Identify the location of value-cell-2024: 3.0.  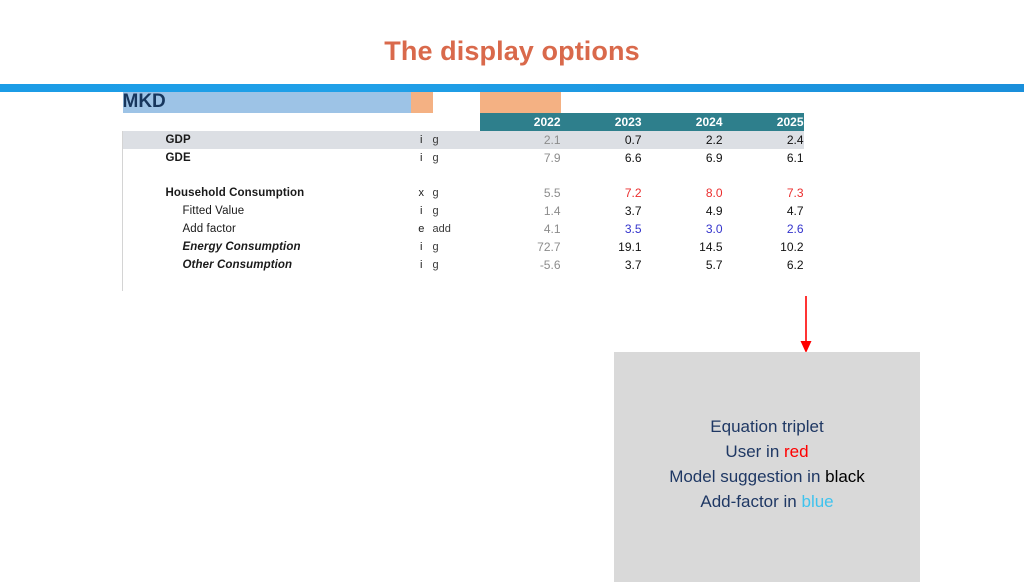
(682, 229).